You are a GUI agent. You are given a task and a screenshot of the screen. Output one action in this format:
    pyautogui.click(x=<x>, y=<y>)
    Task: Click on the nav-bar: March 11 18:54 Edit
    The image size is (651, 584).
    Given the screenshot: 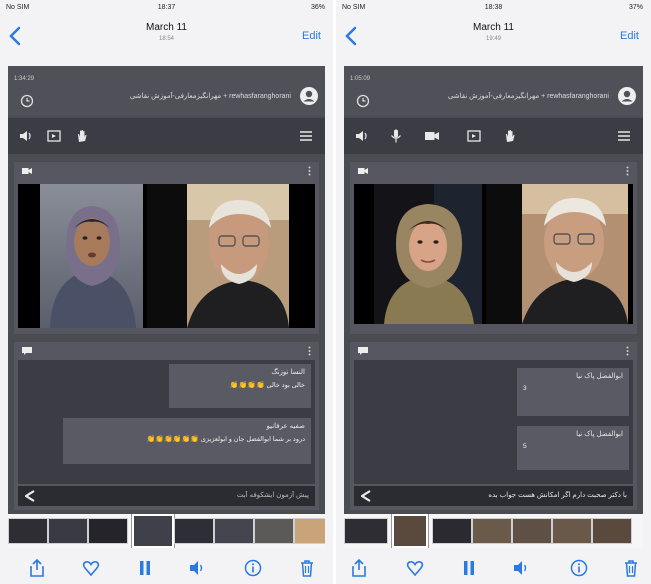 What is the action you would take?
    pyautogui.click(x=166, y=38)
    